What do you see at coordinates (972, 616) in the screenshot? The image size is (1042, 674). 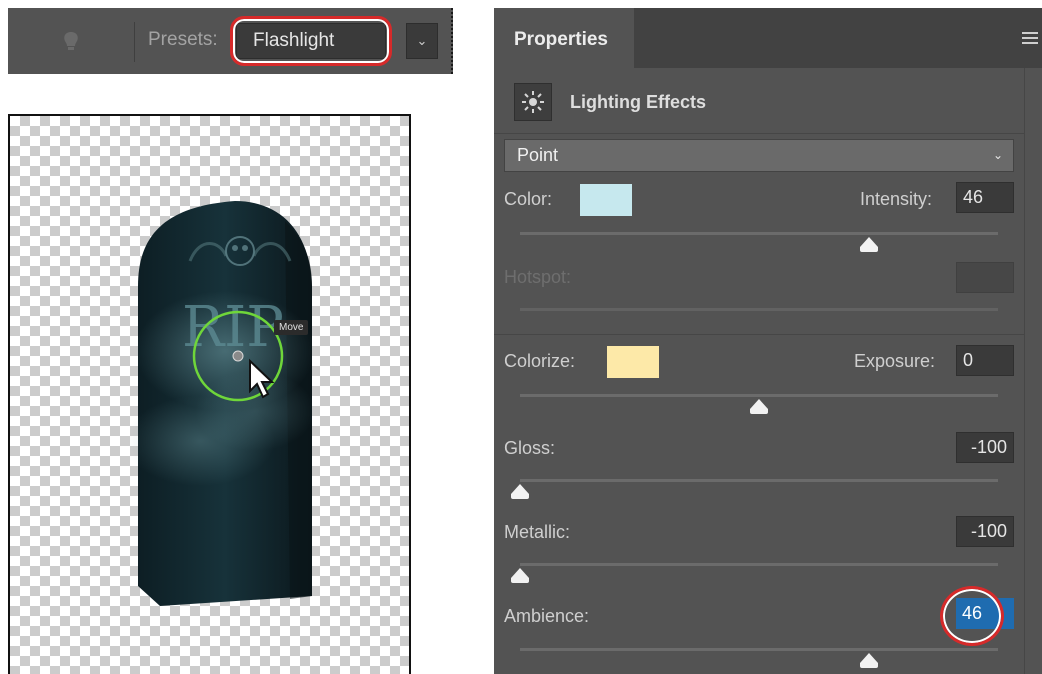 I see `ambience-highlight-ring` at bounding box center [972, 616].